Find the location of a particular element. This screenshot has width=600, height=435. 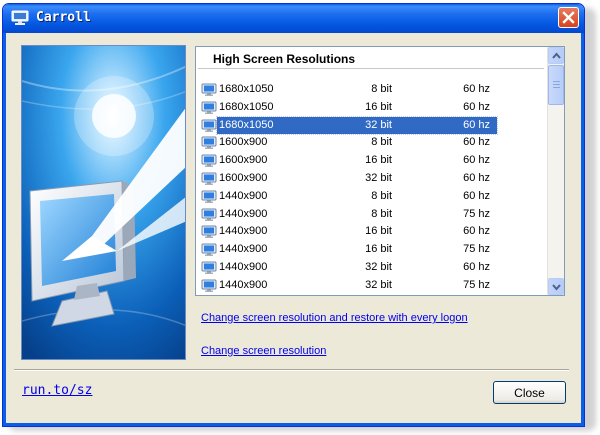

window-frame-bottom is located at coordinates (293, 424).